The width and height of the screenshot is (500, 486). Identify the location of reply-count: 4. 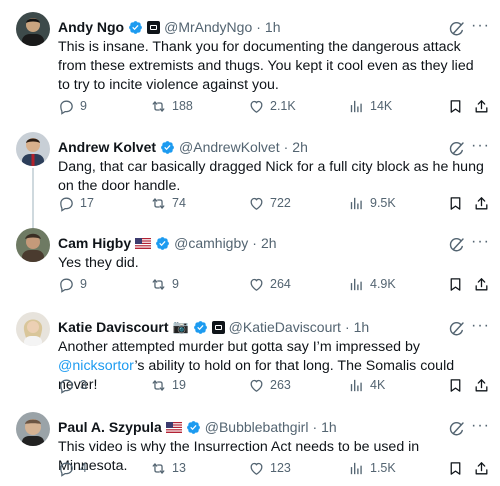
(83, 468).